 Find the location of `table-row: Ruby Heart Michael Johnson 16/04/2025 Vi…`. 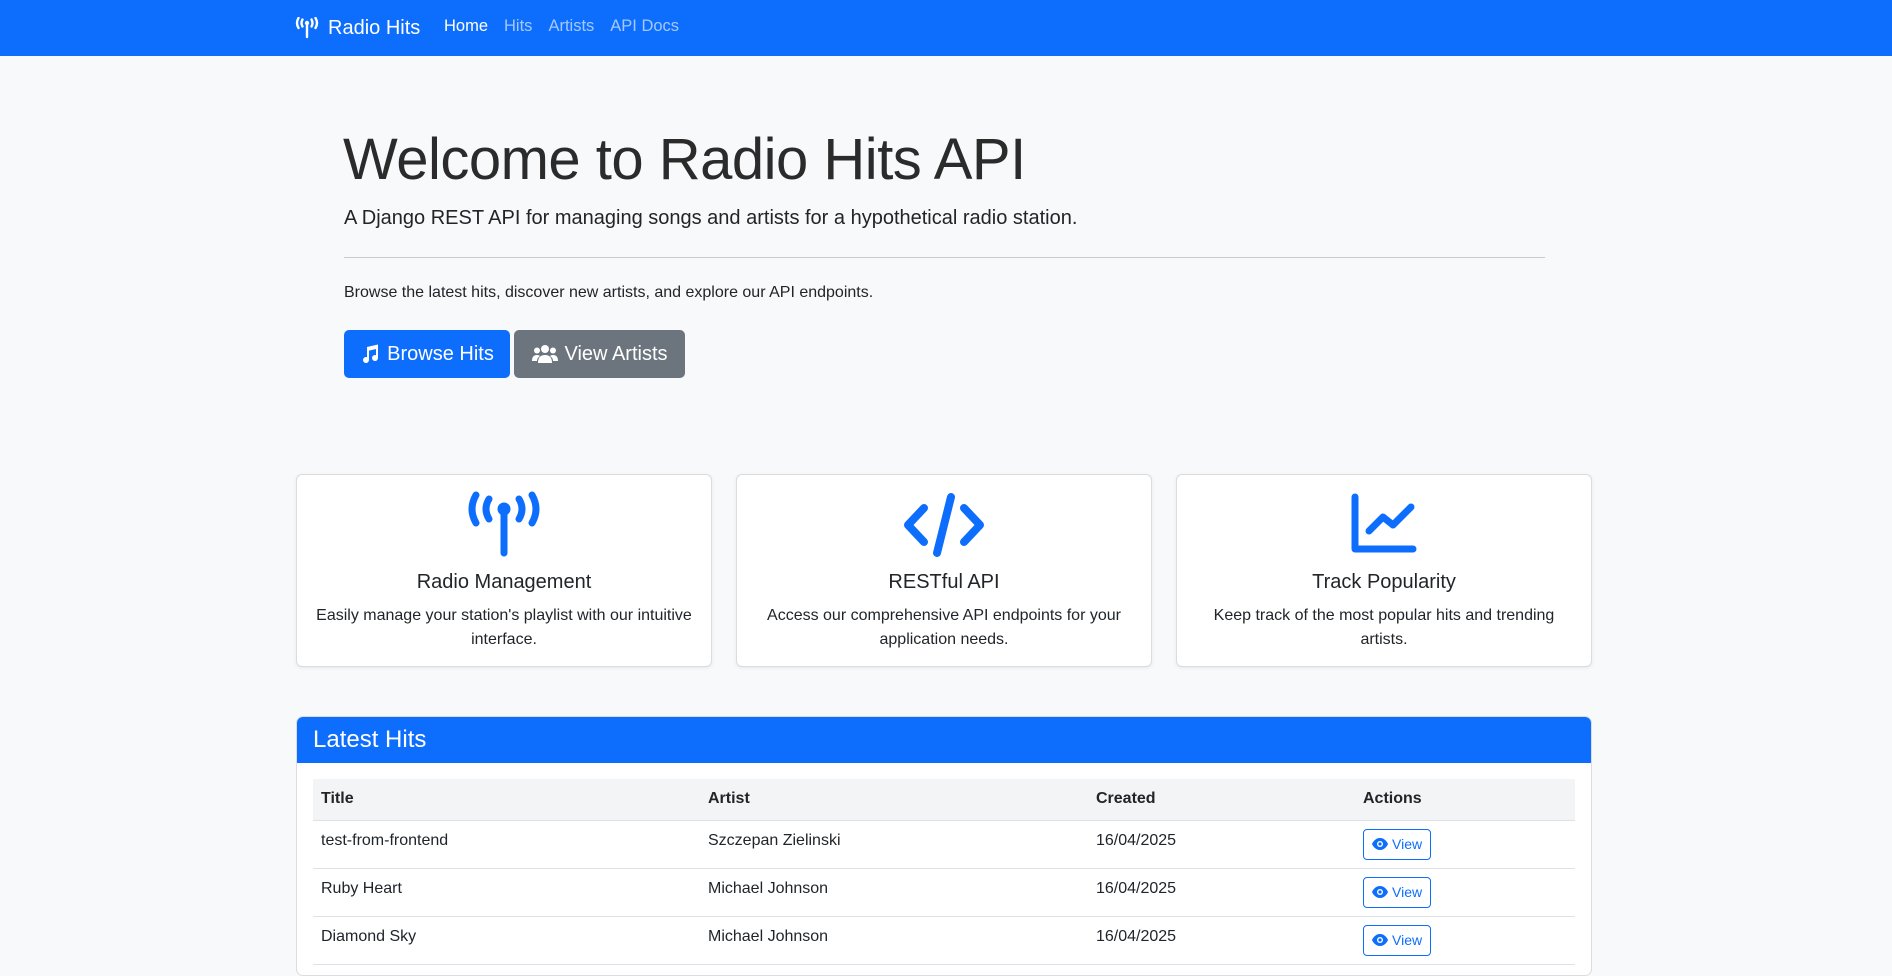

table-row: Ruby Heart Michael Johnson 16/04/2025 Vi… is located at coordinates (944, 892).